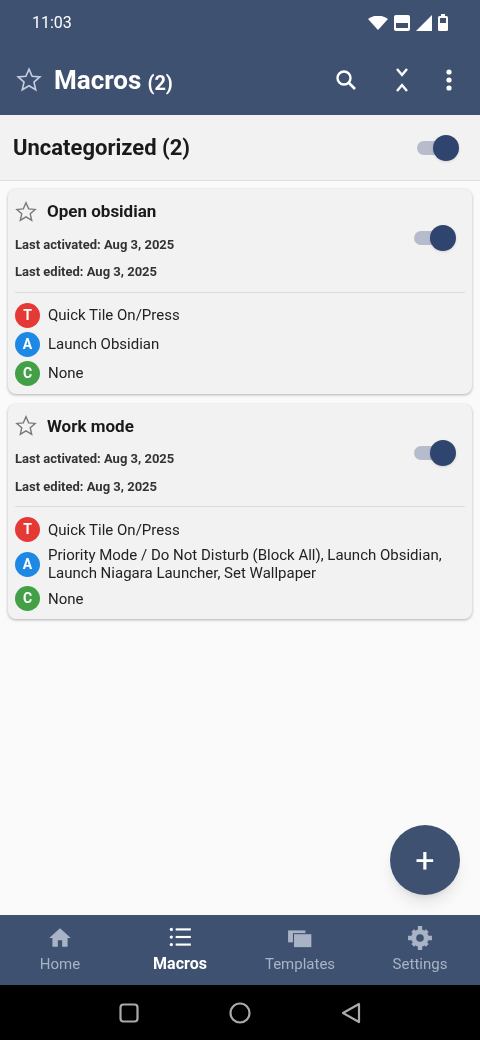 Image resolution: width=480 pixels, height=1040 pixels. What do you see at coordinates (402, 22) in the screenshot?
I see `volte-icon` at bounding box center [402, 22].